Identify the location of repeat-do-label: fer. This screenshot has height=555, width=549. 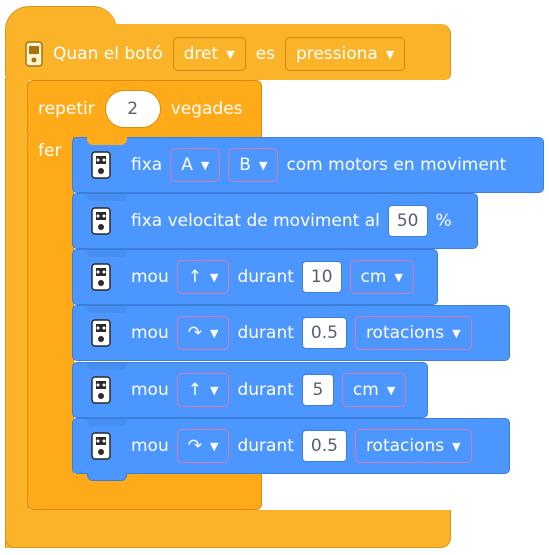
(50, 151).